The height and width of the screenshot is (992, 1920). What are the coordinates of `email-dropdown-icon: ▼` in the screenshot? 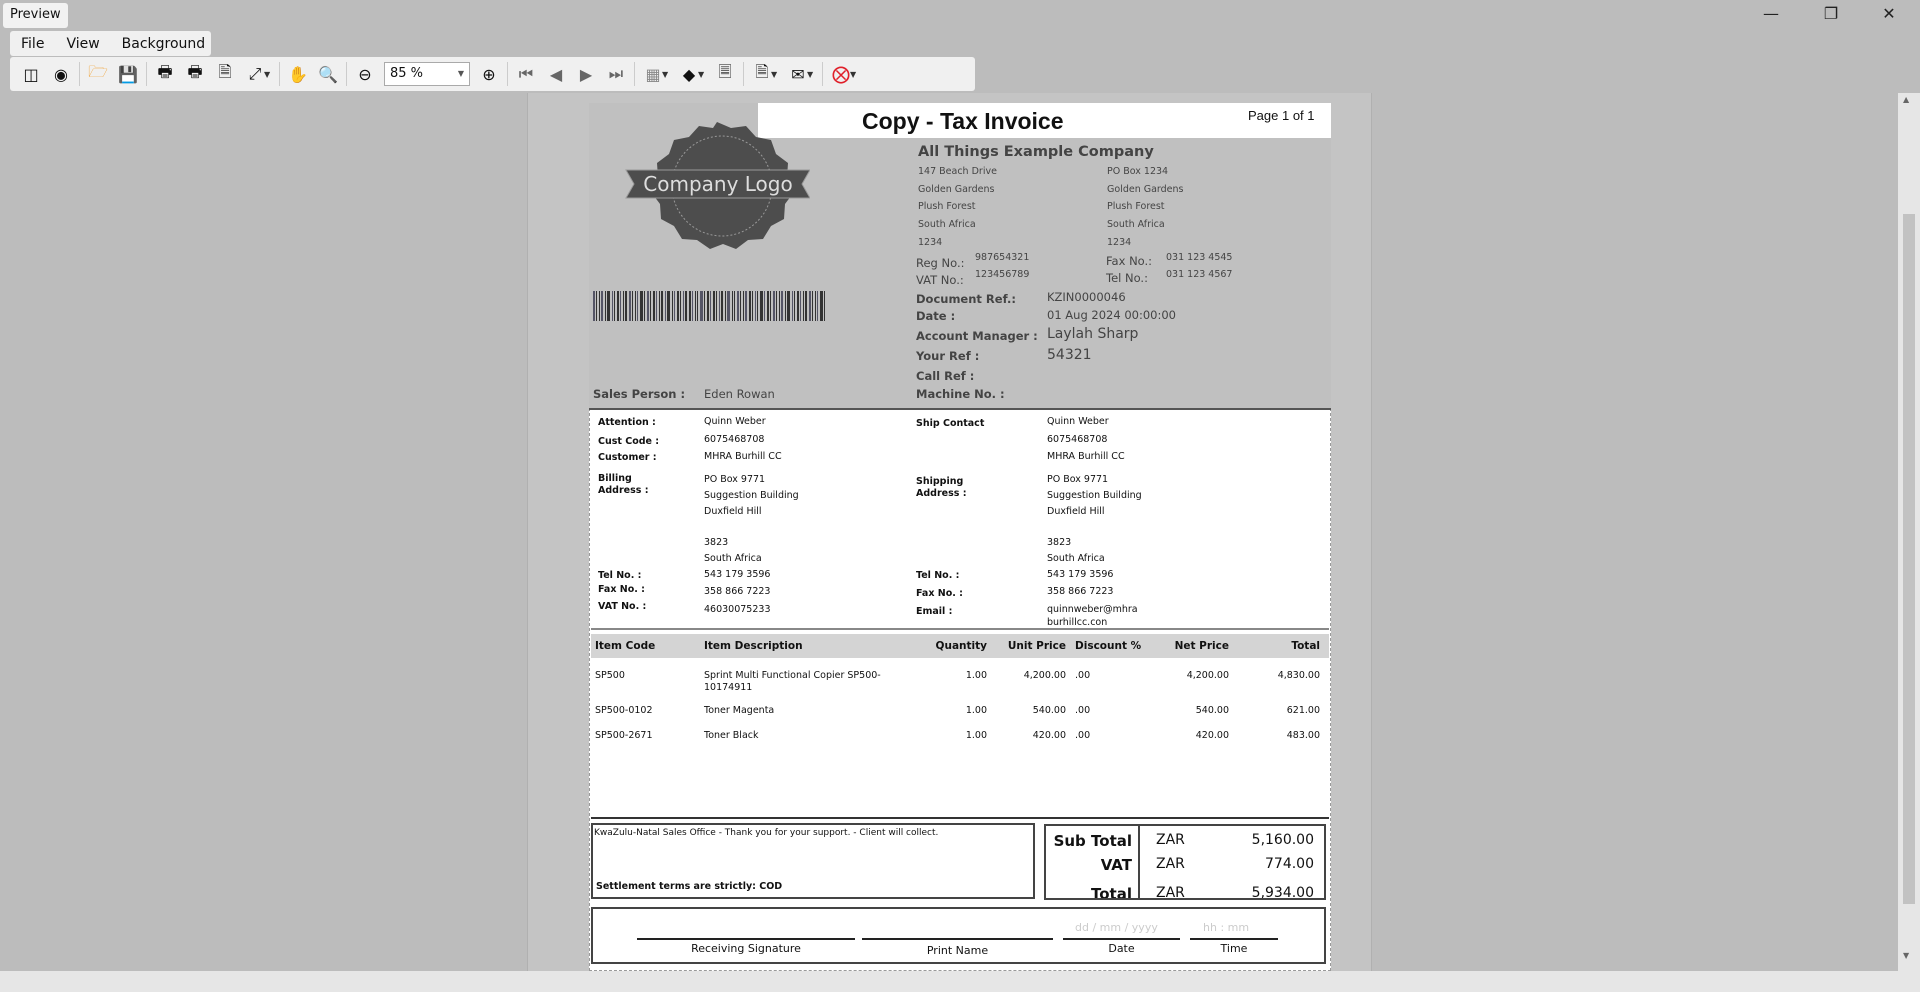 It's located at (813, 74).